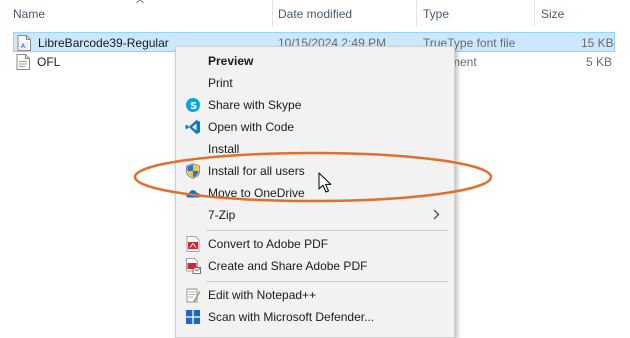  What do you see at coordinates (268, 244) in the screenshot?
I see `menu-item-label: Convert to Adobe PDF` at bounding box center [268, 244].